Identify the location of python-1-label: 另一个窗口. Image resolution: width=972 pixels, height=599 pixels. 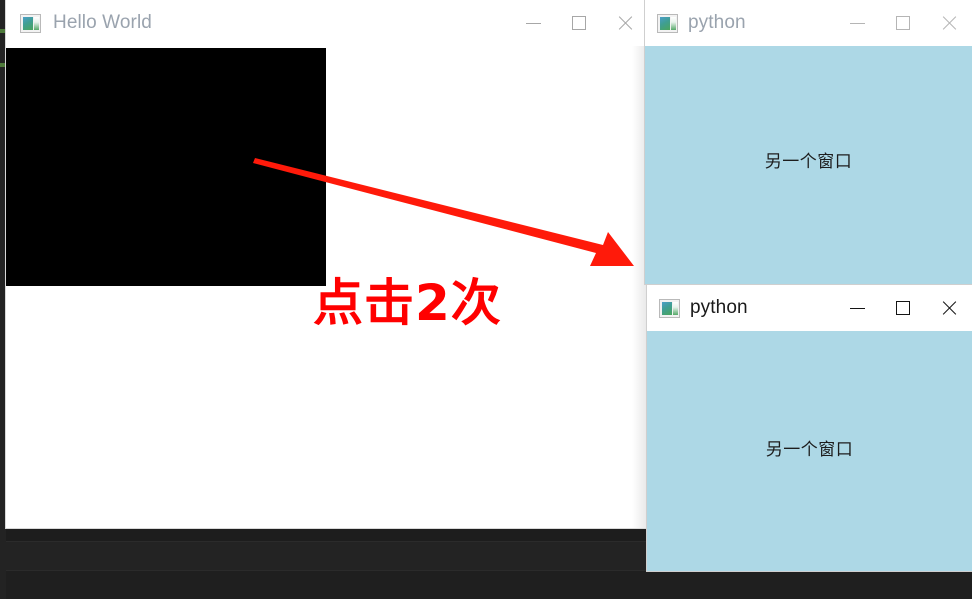
(808, 161).